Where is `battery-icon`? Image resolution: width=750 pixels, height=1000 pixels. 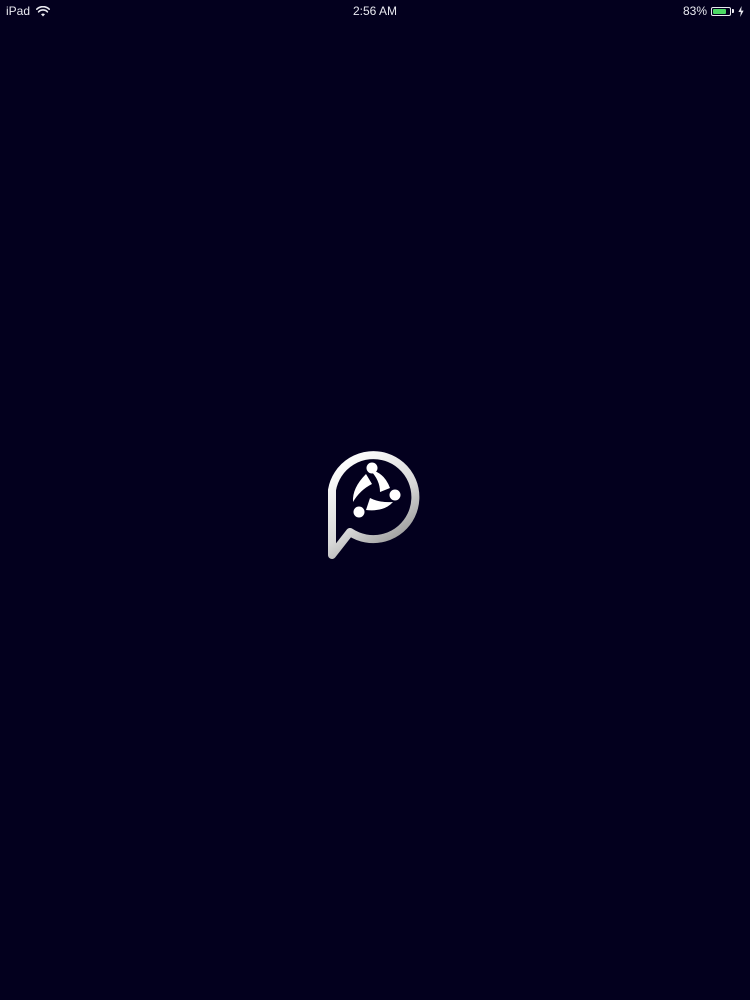
battery-icon is located at coordinates (722, 11).